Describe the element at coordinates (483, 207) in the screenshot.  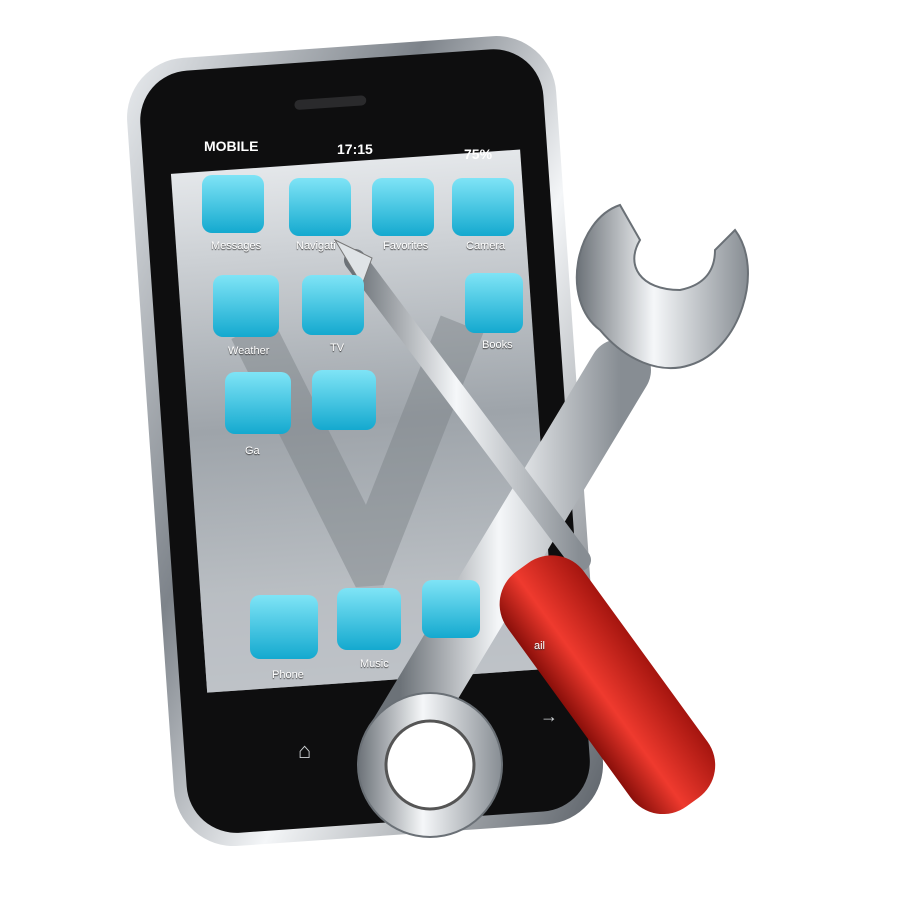
I see `app-icon-camera` at that location.